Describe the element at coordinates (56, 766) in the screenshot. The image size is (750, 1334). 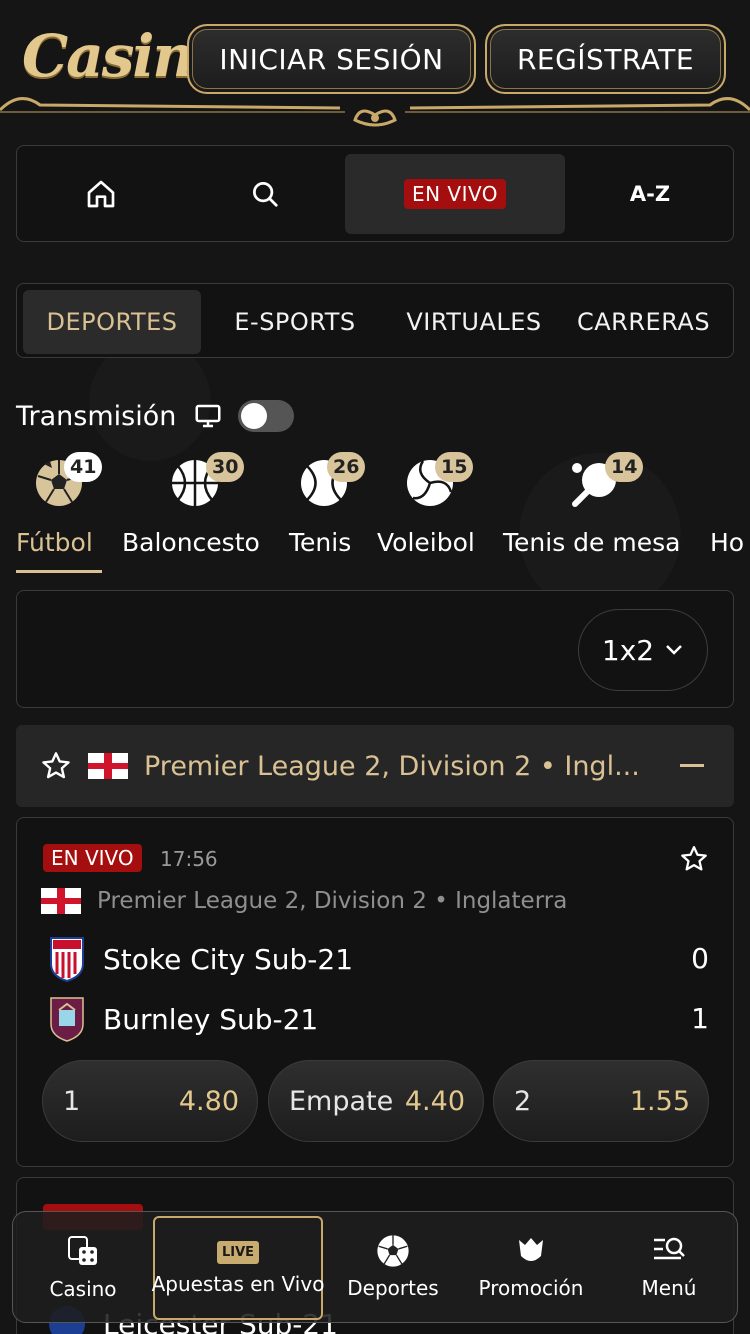
I see `star-icon` at that location.